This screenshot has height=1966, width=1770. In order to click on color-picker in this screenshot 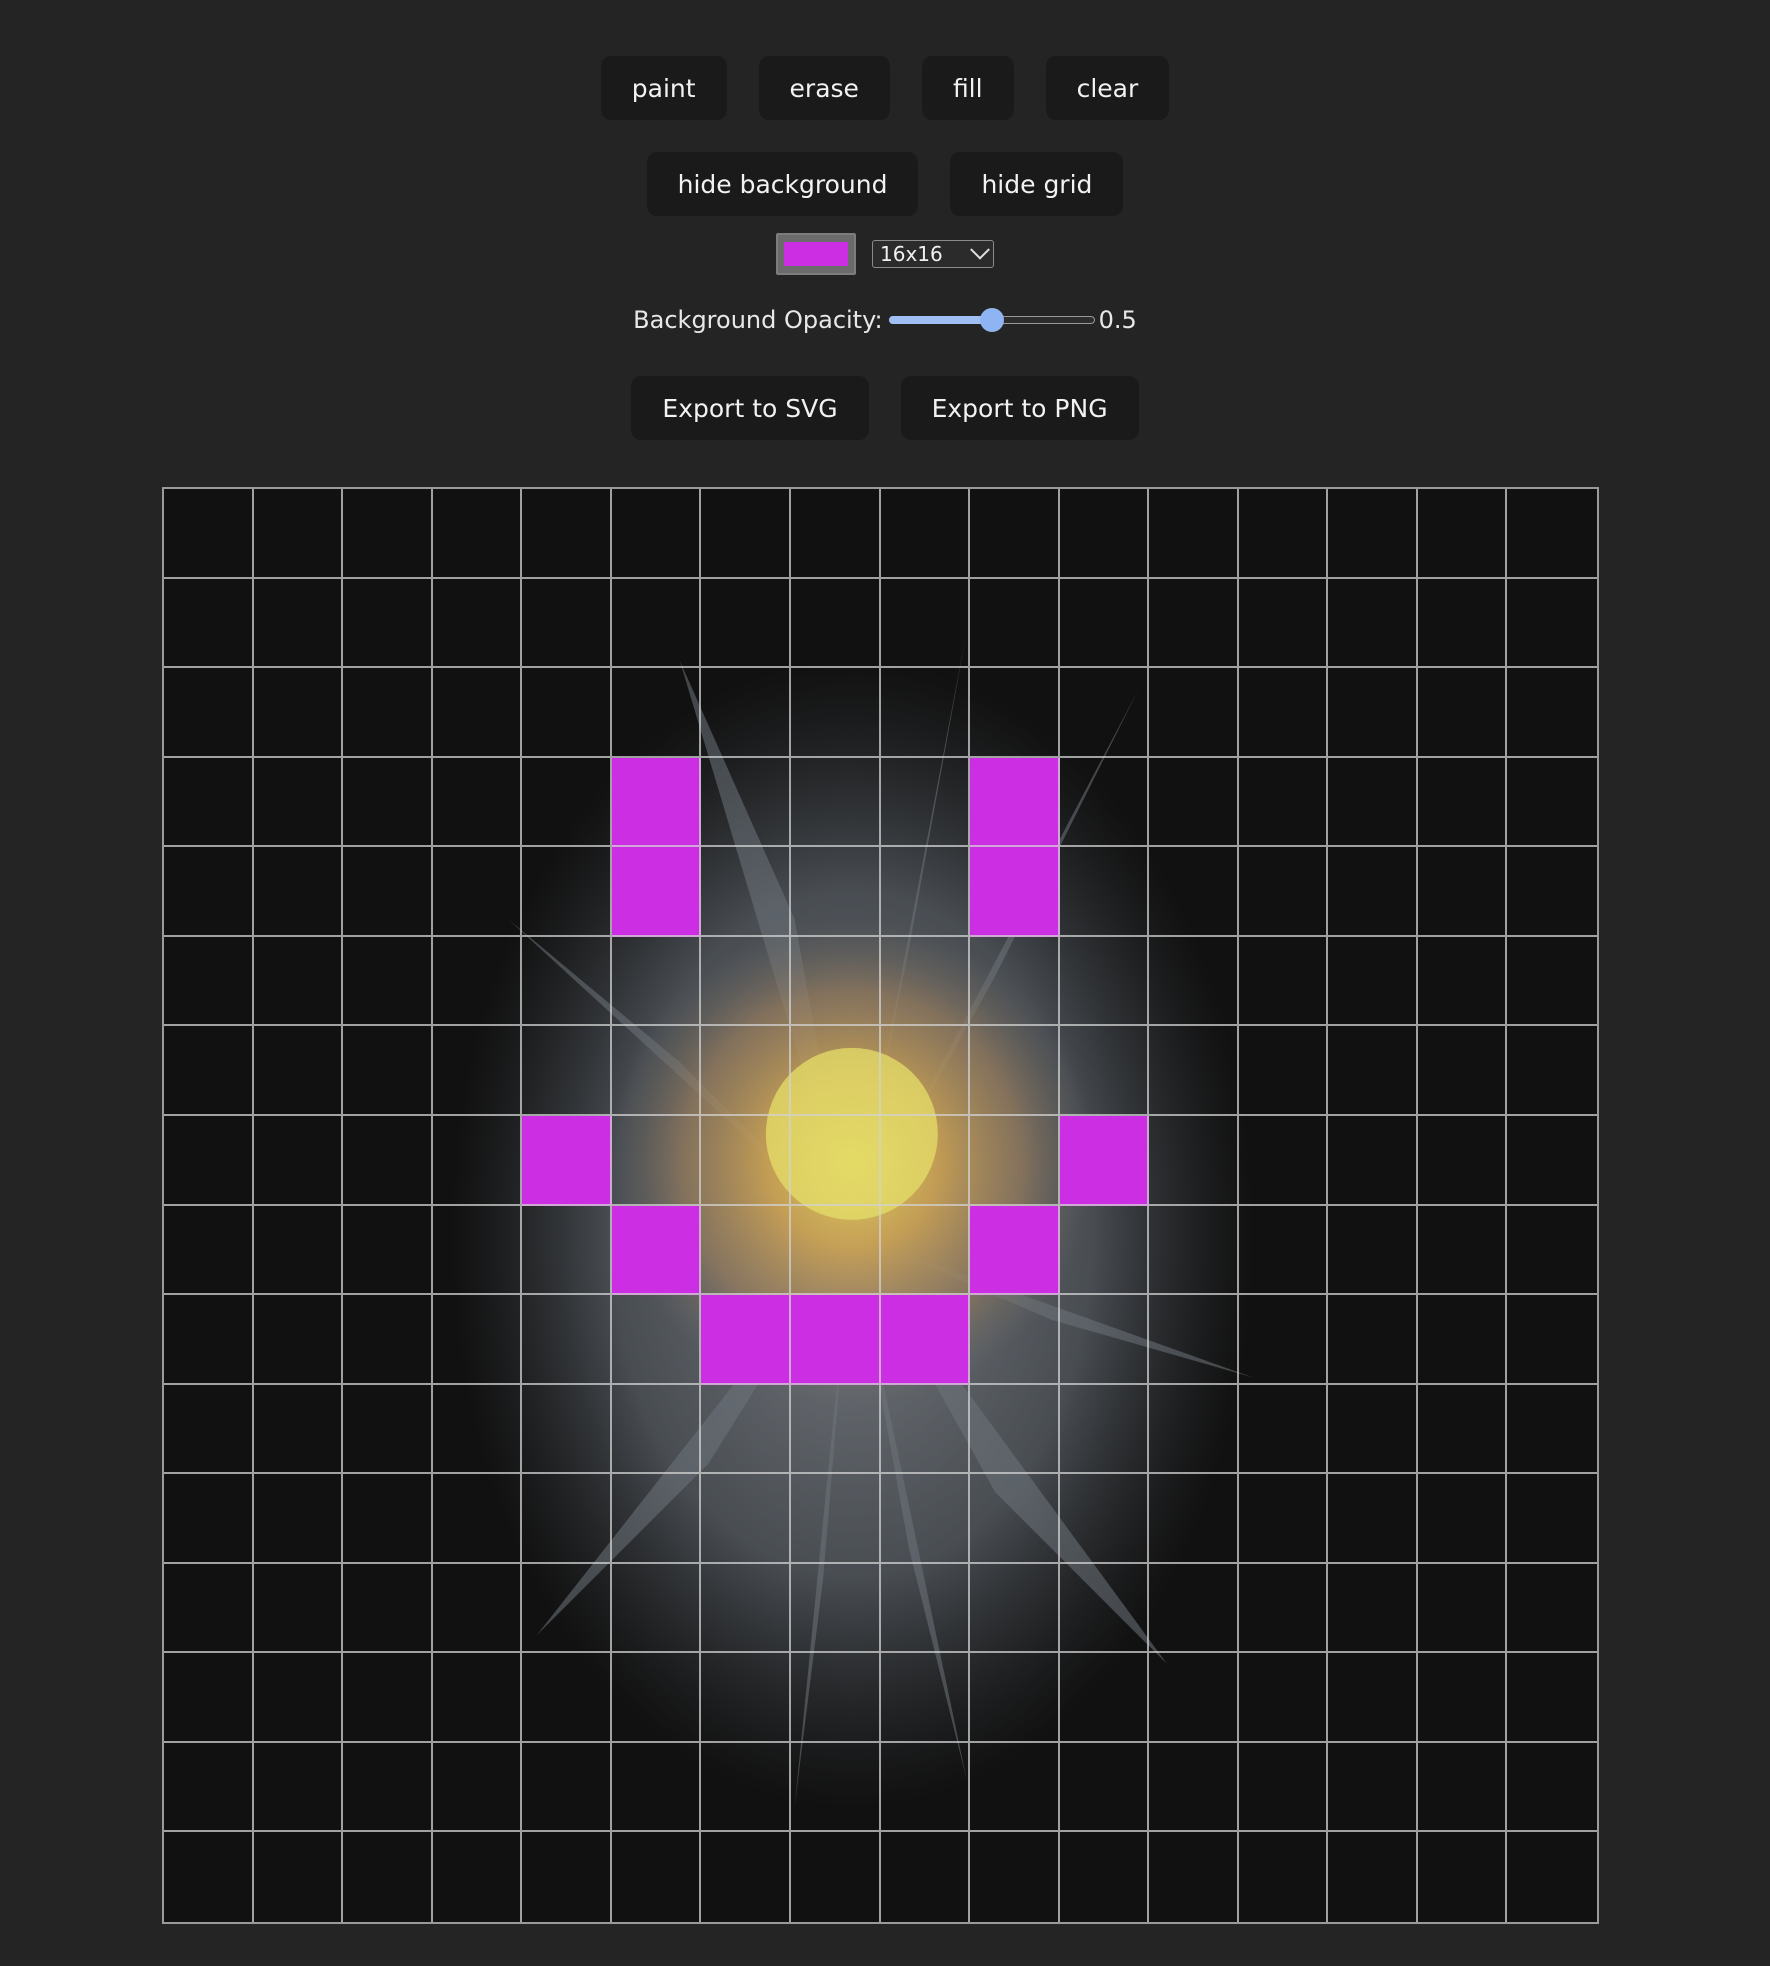, I will do `click(816, 254)`.